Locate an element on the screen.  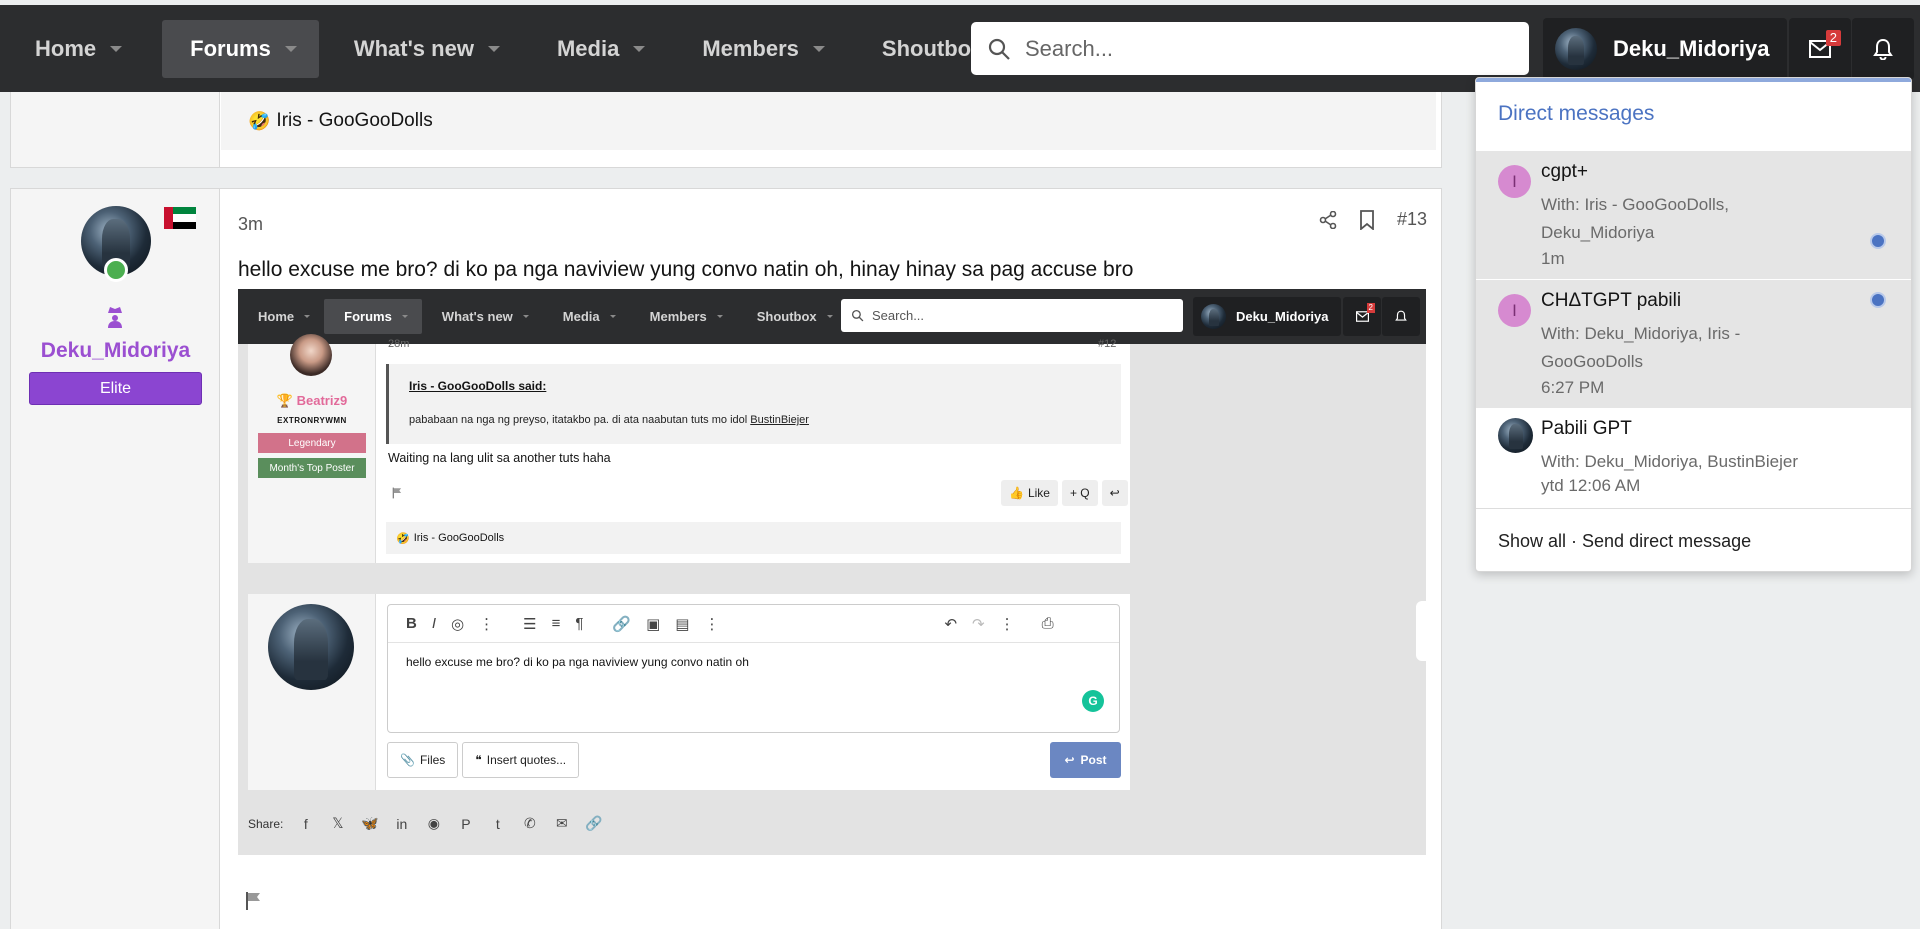
search-box is located at coordinates (1250, 48).